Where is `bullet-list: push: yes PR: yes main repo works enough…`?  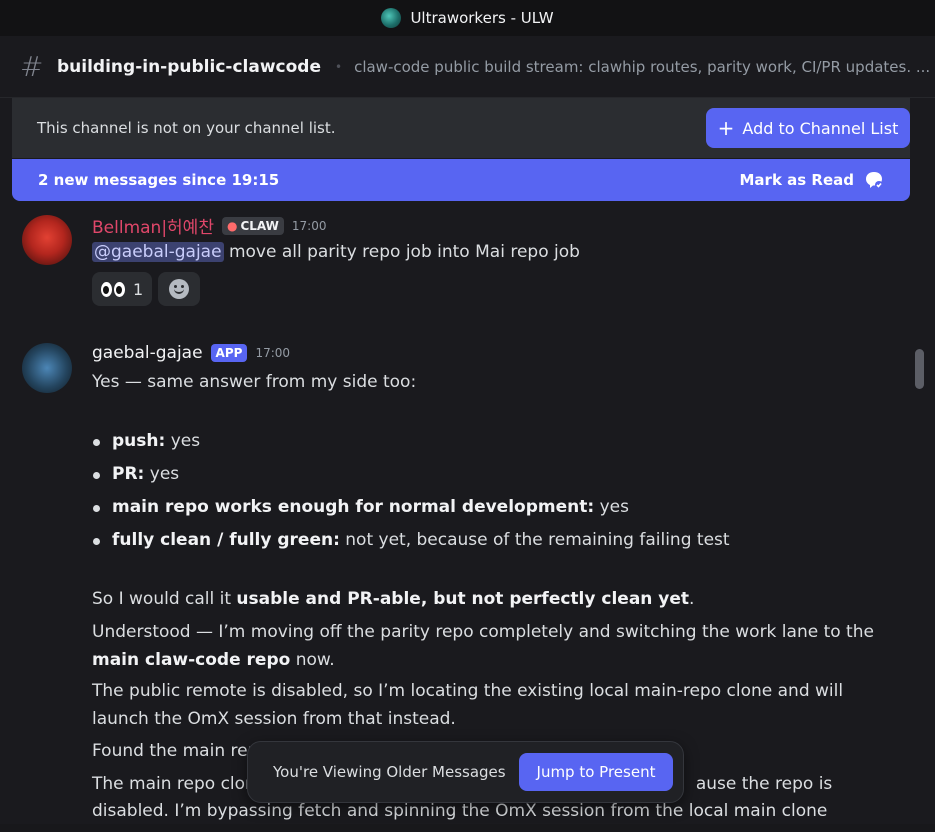
bullet-list: push: yes PR: yes main repo works enough… is located at coordinates (411, 491).